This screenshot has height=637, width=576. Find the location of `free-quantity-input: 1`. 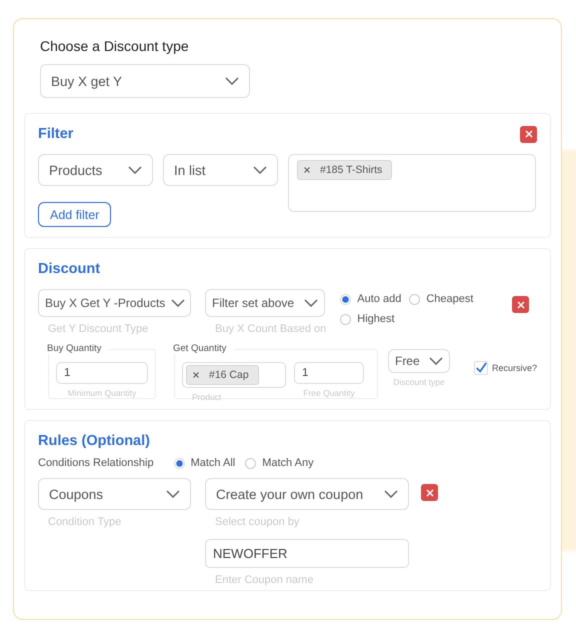

free-quantity-input: 1 is located at coordinates (329, 373).